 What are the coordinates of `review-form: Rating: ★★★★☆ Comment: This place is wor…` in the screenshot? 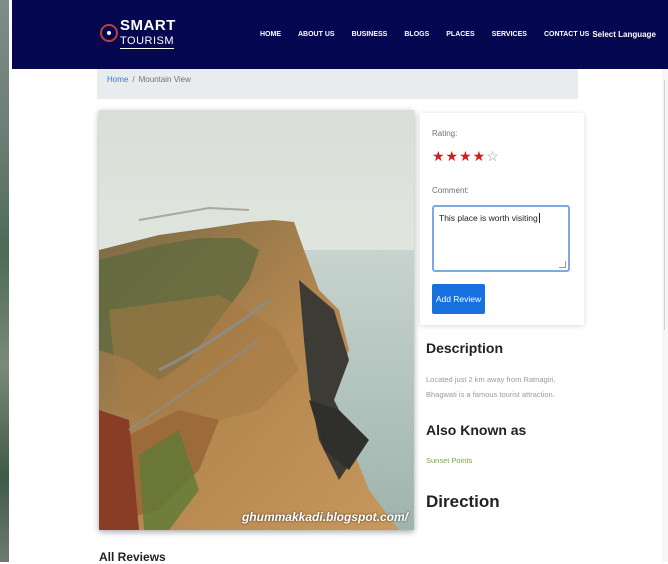 It's located at (502, 219).